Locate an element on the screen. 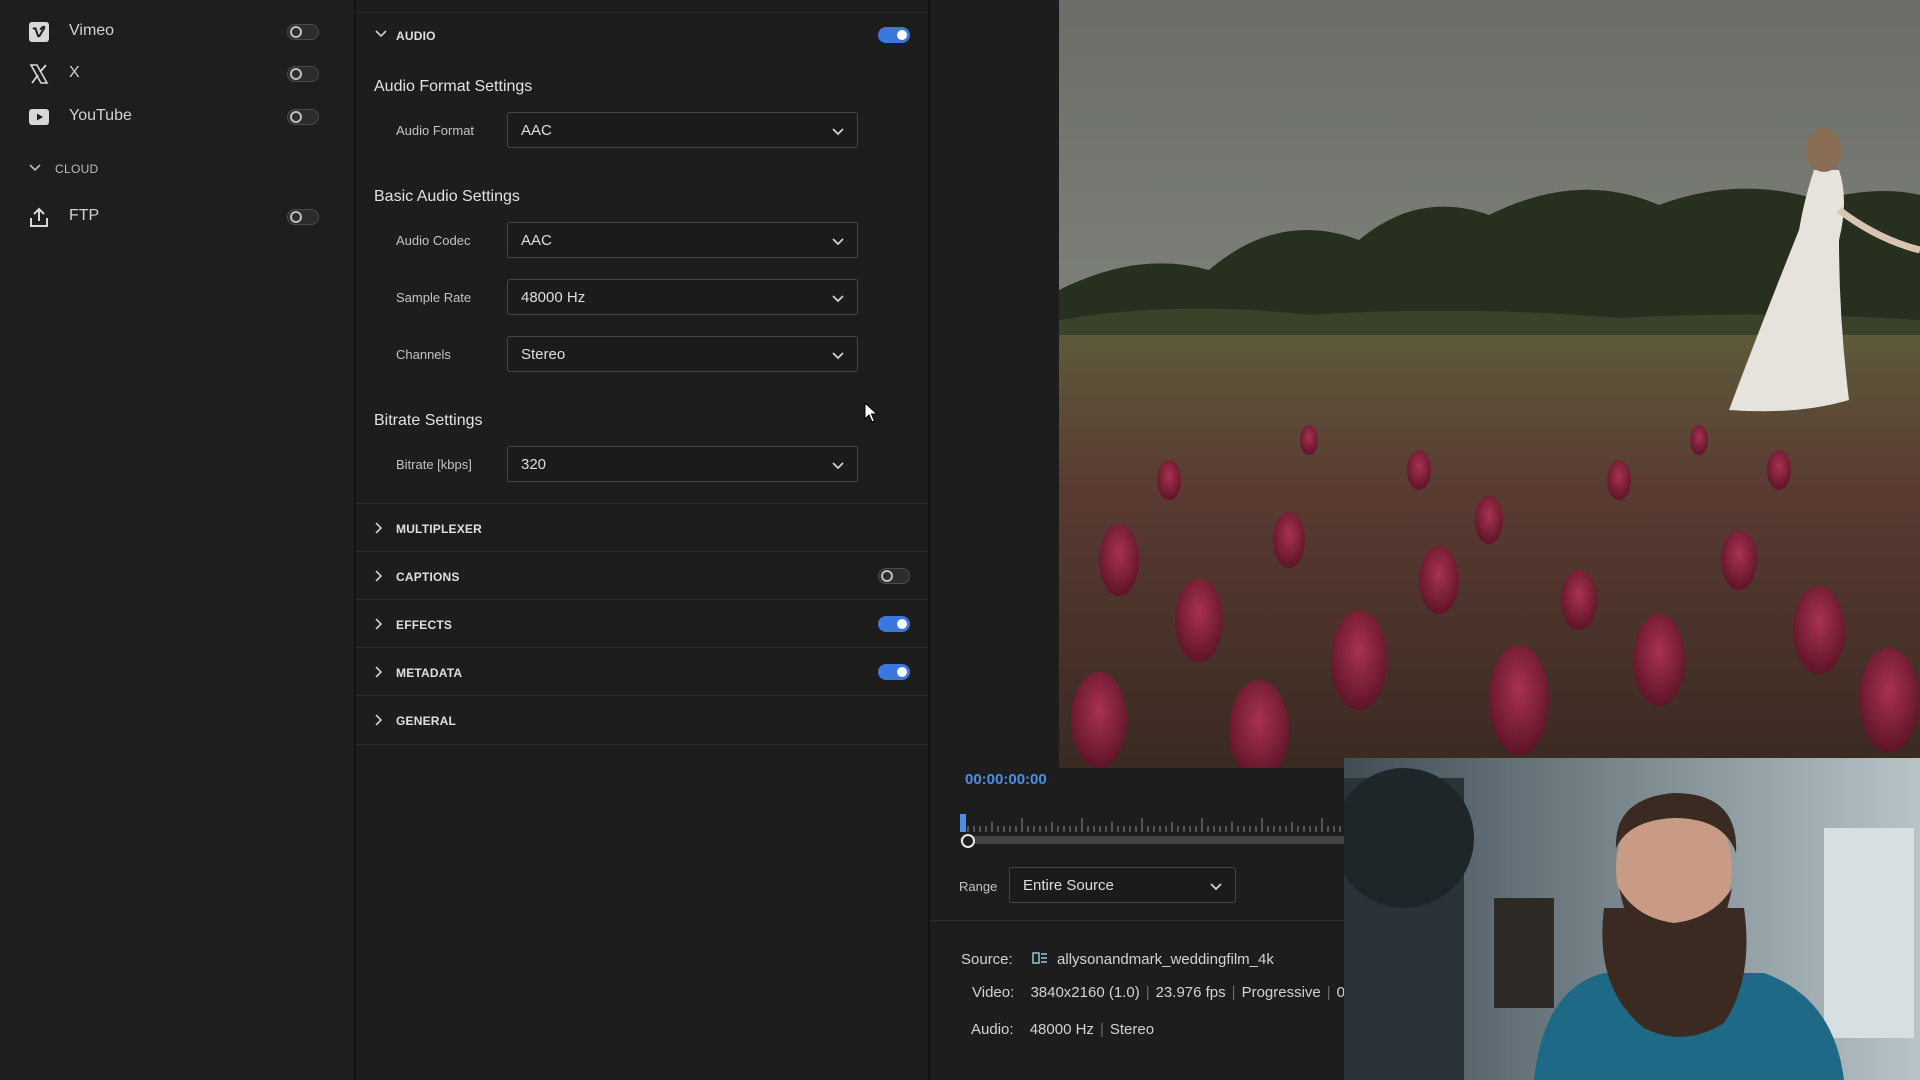 The height and width of the screenshot is (1080, 1920). destination-x: X is located at coordinates (177, 74).